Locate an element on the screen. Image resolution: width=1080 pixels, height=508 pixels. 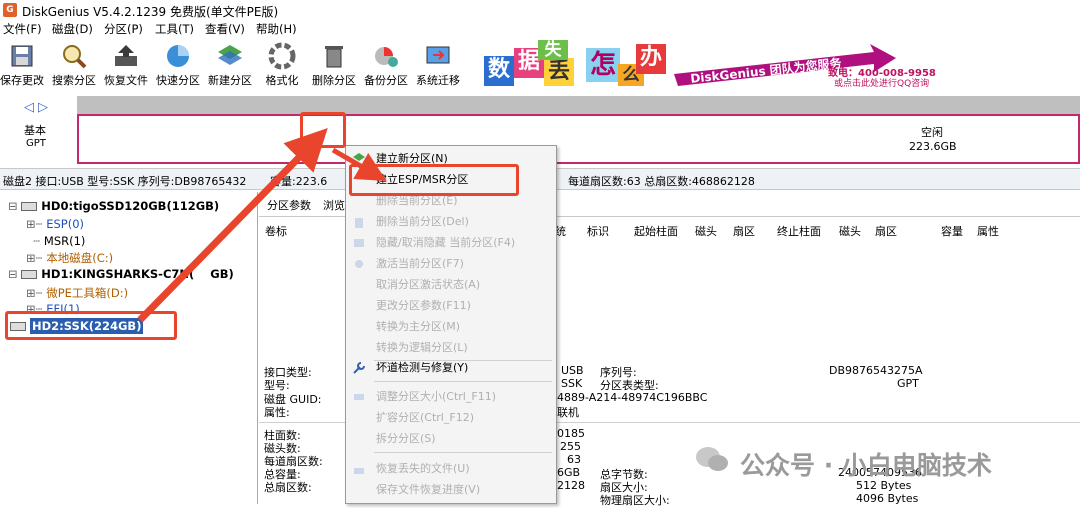
wechat-icon is located at coordinates (712, 459).